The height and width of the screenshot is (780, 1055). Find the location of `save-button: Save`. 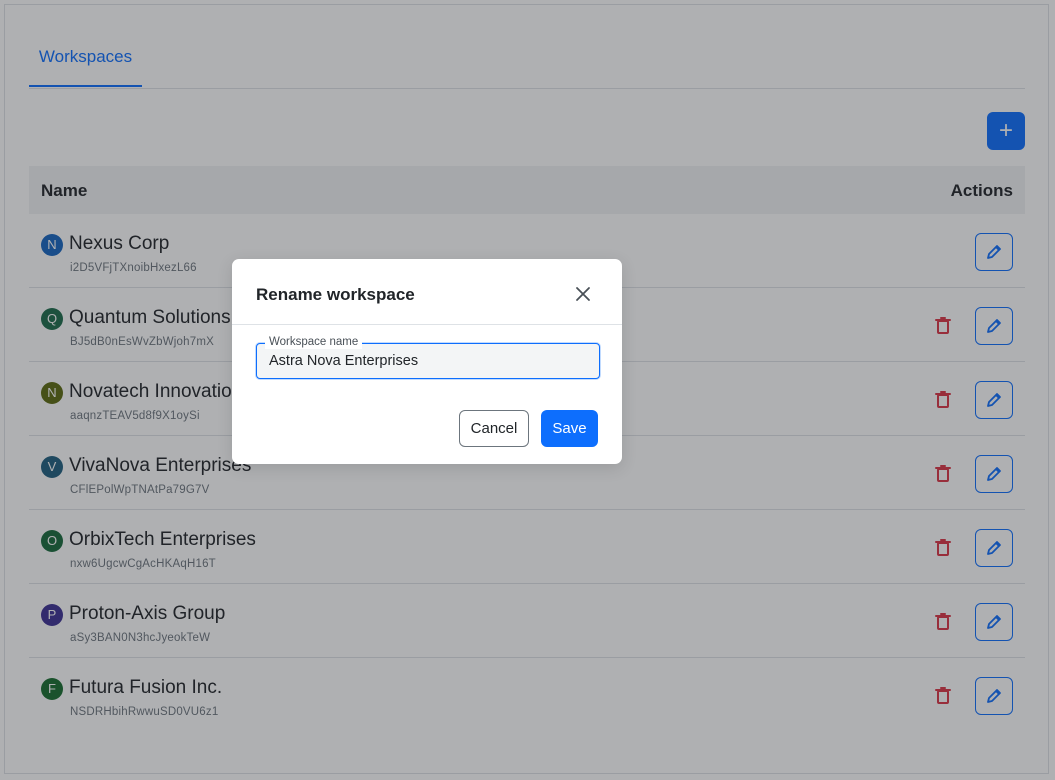

save-button: Save is located at coordinates (569, 428).